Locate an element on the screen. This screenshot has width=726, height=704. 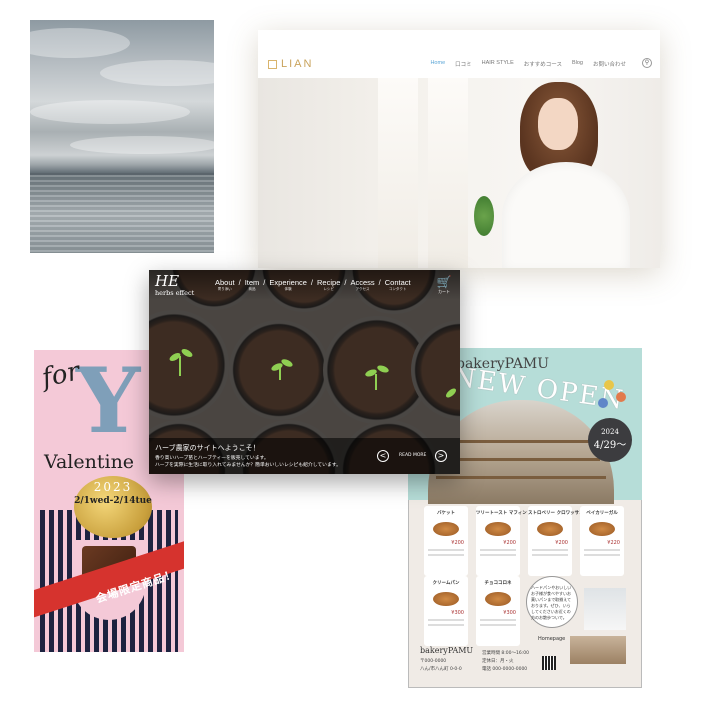
model-body is located at coordinates (566, 215).